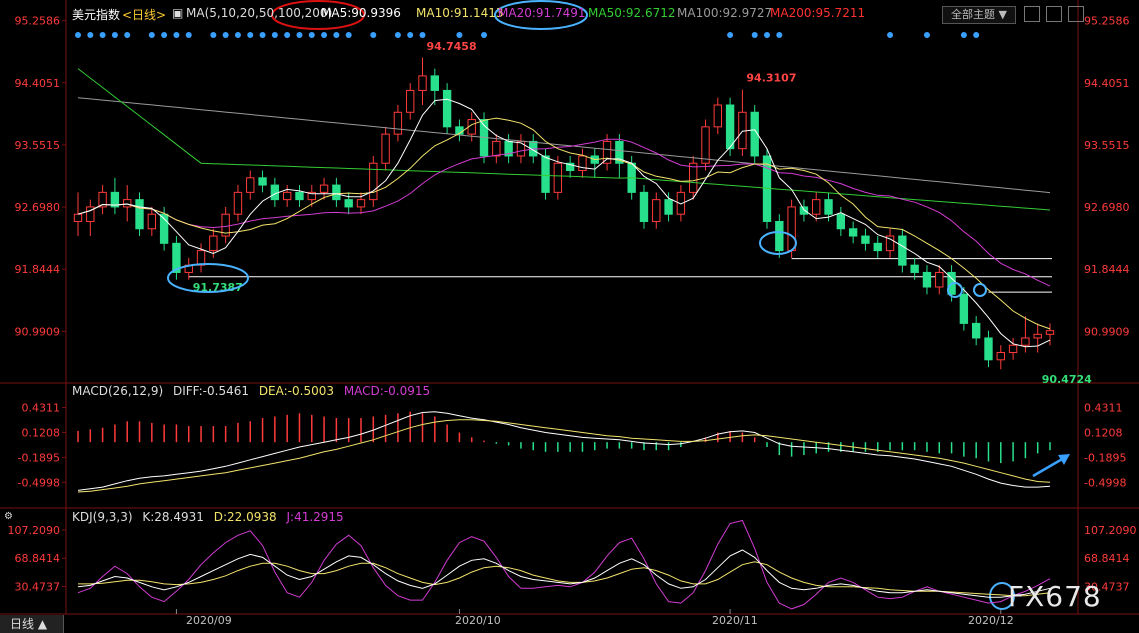 Image resolution: width=1139 pixels, height=633 pixels. Describe the element at coordinates (38, 331) in the screenshot. I see `price-left-tick: 90.9909` at that location.